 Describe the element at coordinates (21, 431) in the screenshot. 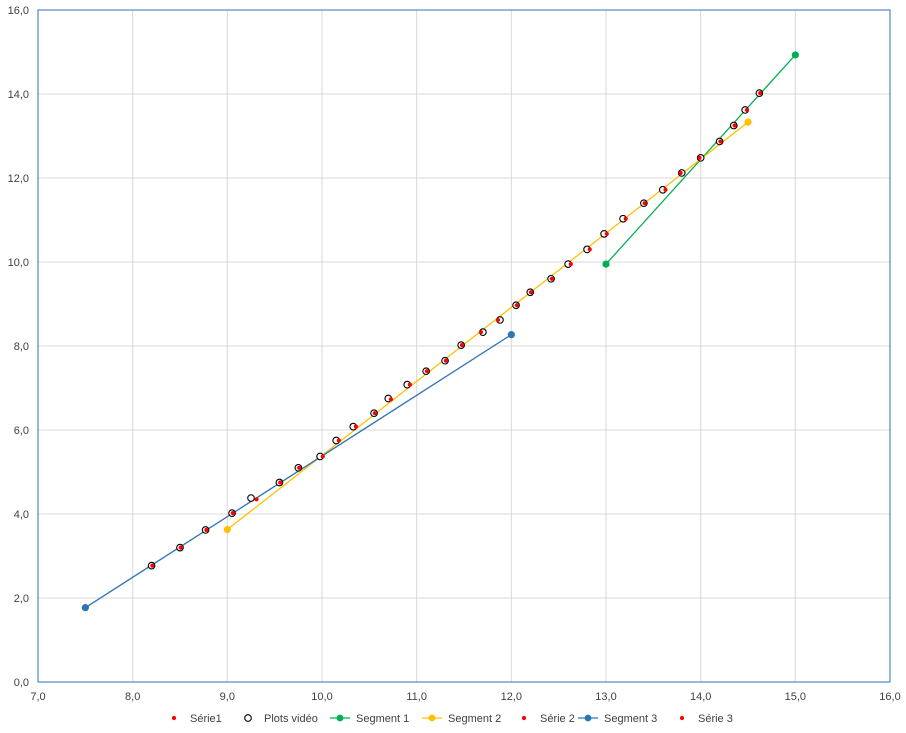

I see `y-tick-label: 6,0` at that location.